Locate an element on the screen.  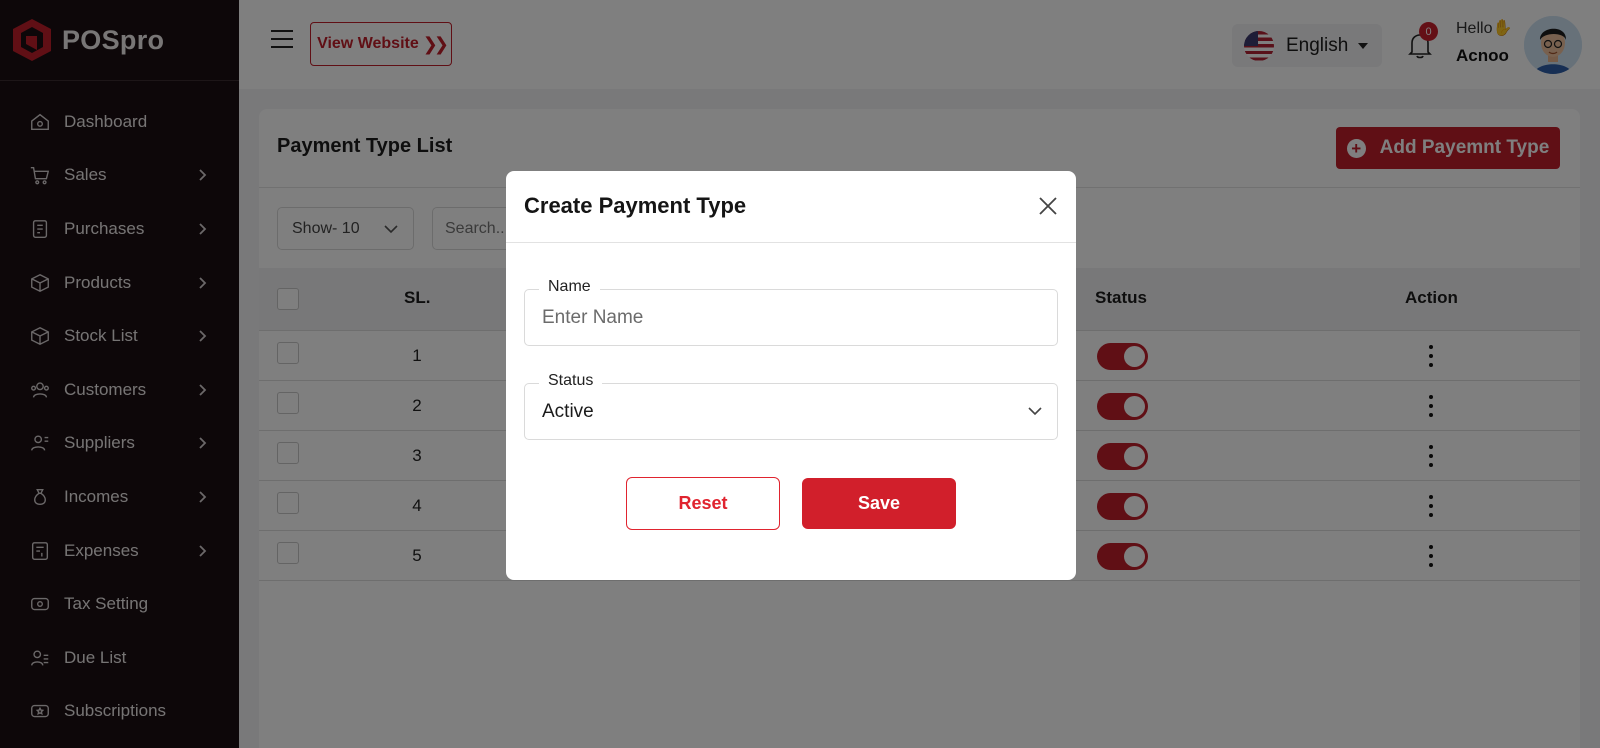
name-field: Name is located at coordinates (791, 312).